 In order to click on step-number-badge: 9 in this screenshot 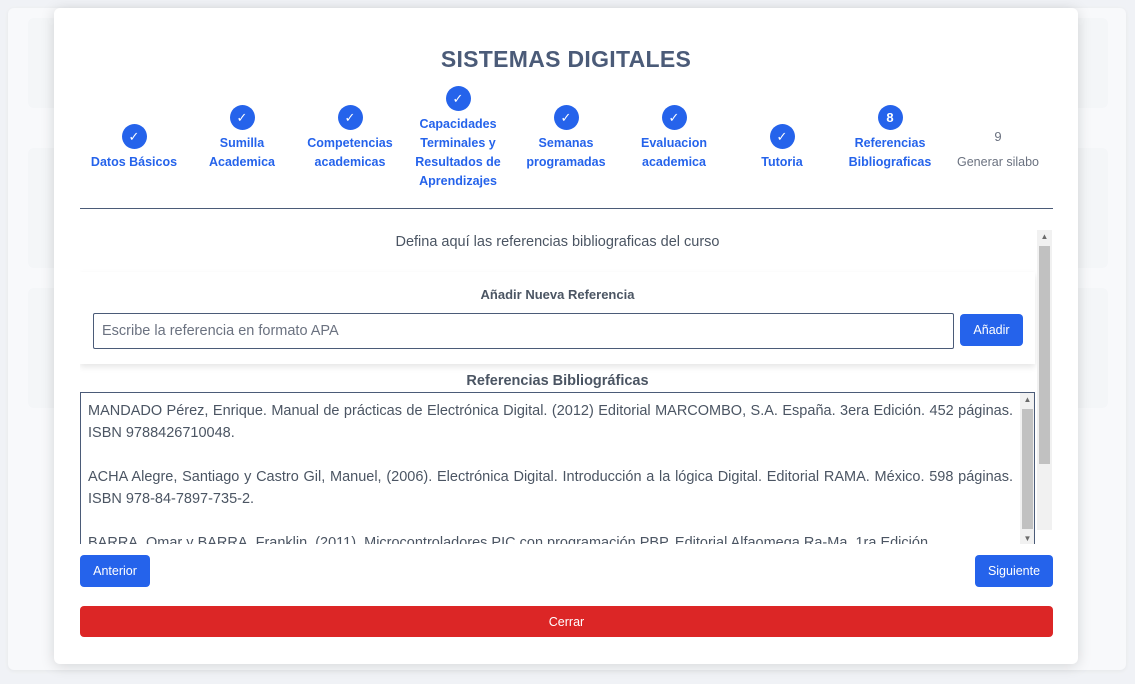, I will do `click(998, 136)`.